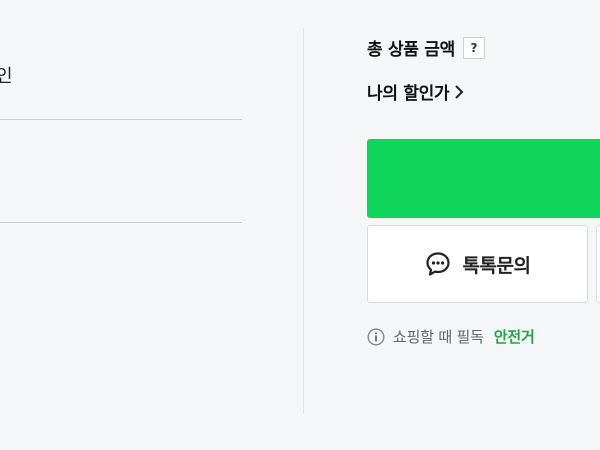 The width and height of the screenshot is (600, 450). Describe the element at coordinates (514, 336) in the screenshot. I see `safe-transaction-link: 안전거` at that location.